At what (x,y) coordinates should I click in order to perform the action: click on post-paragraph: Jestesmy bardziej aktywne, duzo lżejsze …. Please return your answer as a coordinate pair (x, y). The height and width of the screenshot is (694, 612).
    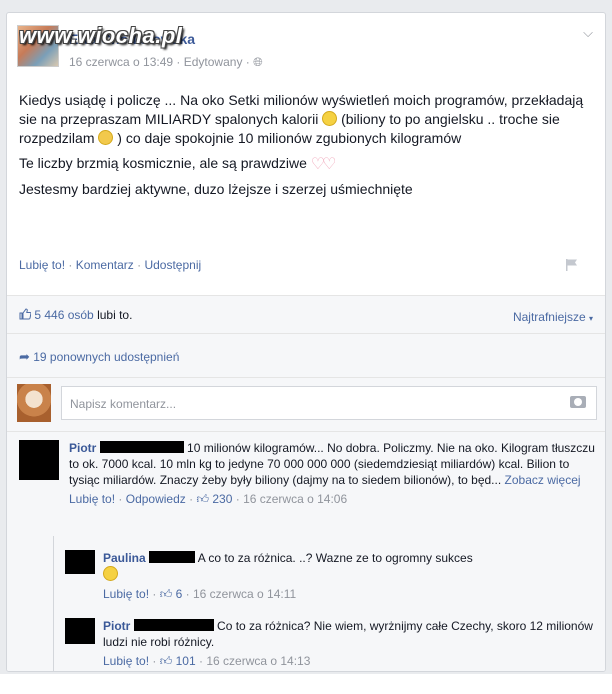
    Looking at the image, I should click on (307, 189).